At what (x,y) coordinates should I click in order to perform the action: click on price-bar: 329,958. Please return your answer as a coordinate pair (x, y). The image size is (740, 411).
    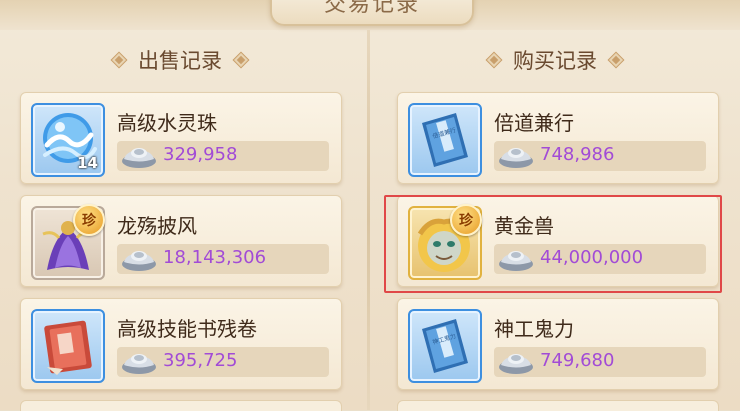
    Looking at the image, I should click on (223, 156).